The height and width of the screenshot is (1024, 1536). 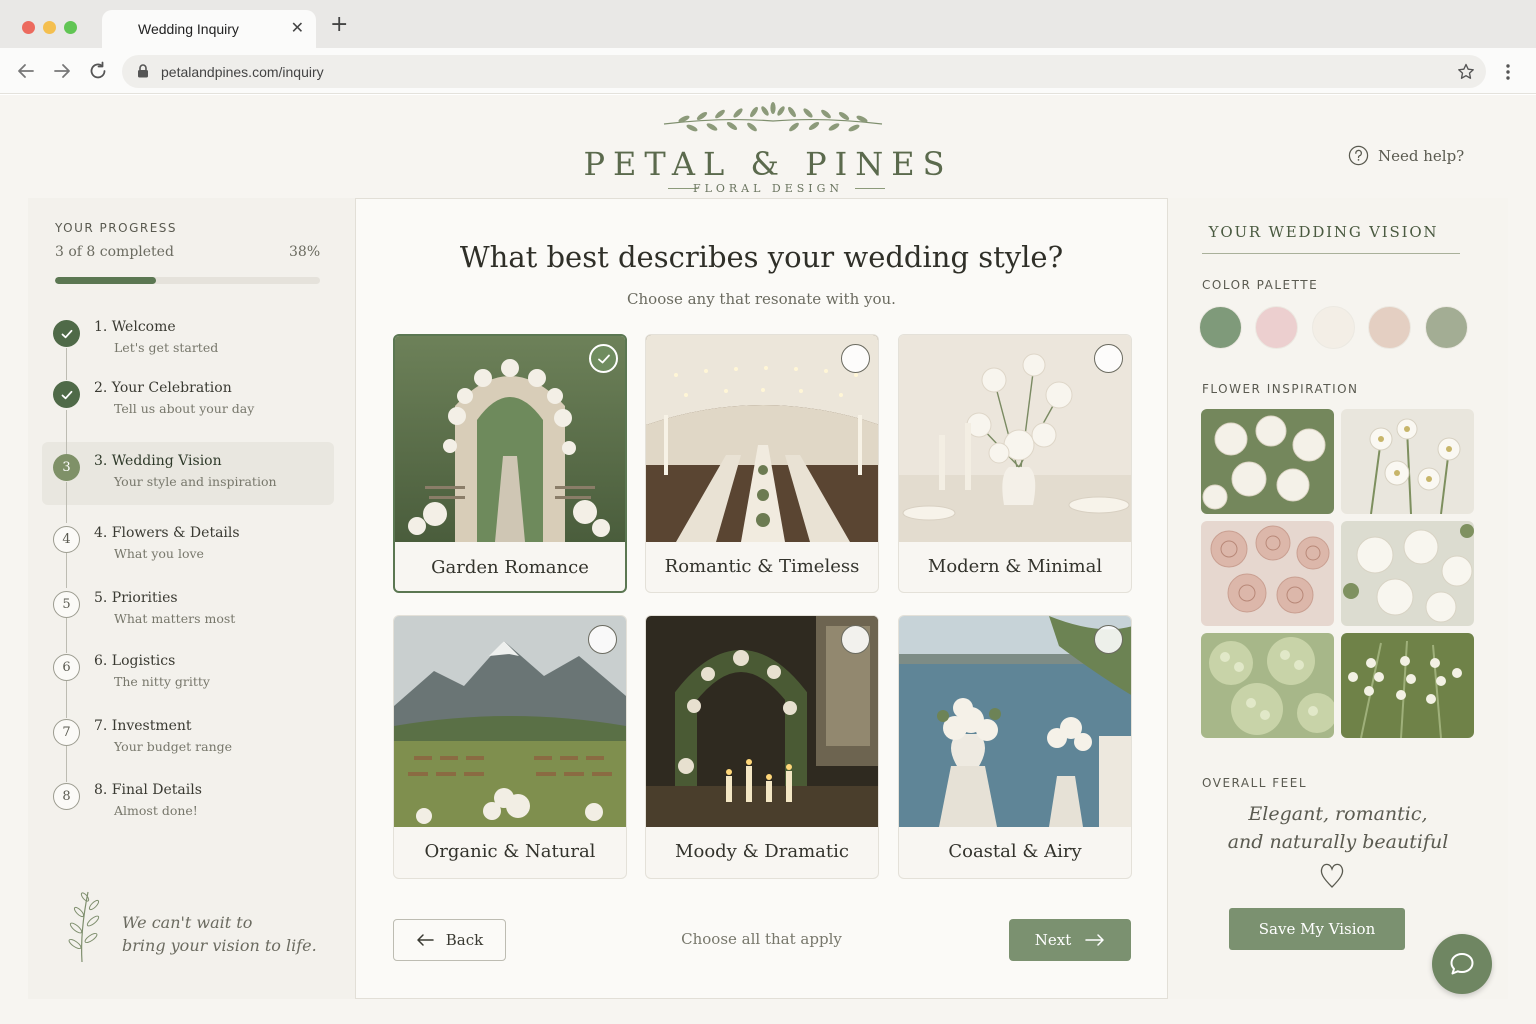 I want to click on flower-image-green-hydrangea, so click(x=1267, y=685).